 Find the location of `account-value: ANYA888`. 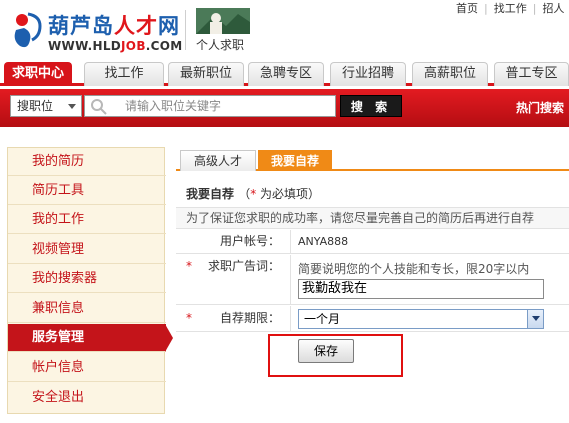

account-value: ANYA888 is located at coordinates (323, 241).